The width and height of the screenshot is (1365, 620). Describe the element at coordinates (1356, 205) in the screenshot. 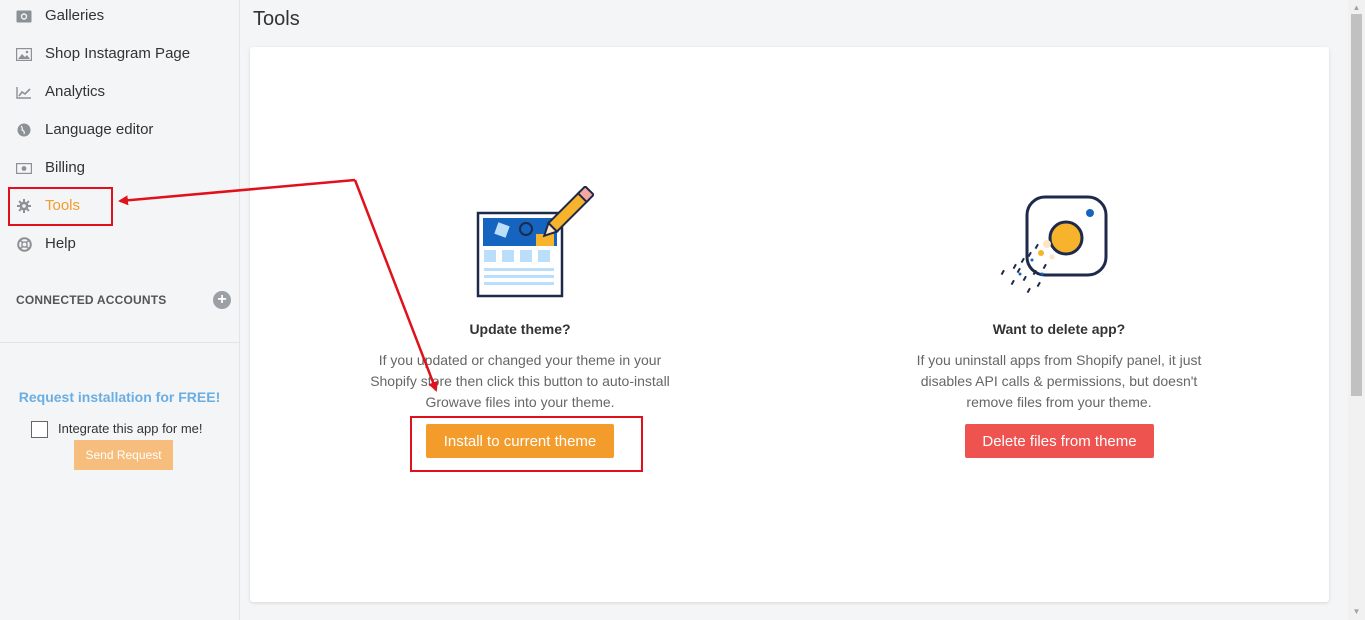

I see `scrollbar-thumb` at that location.